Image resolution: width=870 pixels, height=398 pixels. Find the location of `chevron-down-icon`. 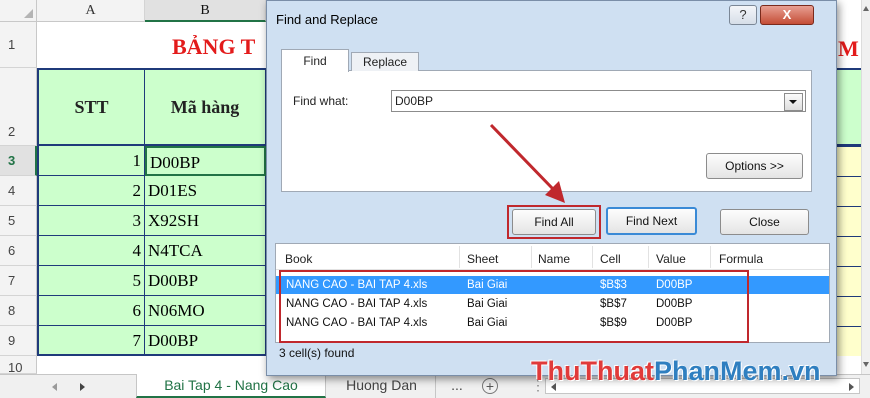

chevron-down-icon is located at coordinates (793, 102).